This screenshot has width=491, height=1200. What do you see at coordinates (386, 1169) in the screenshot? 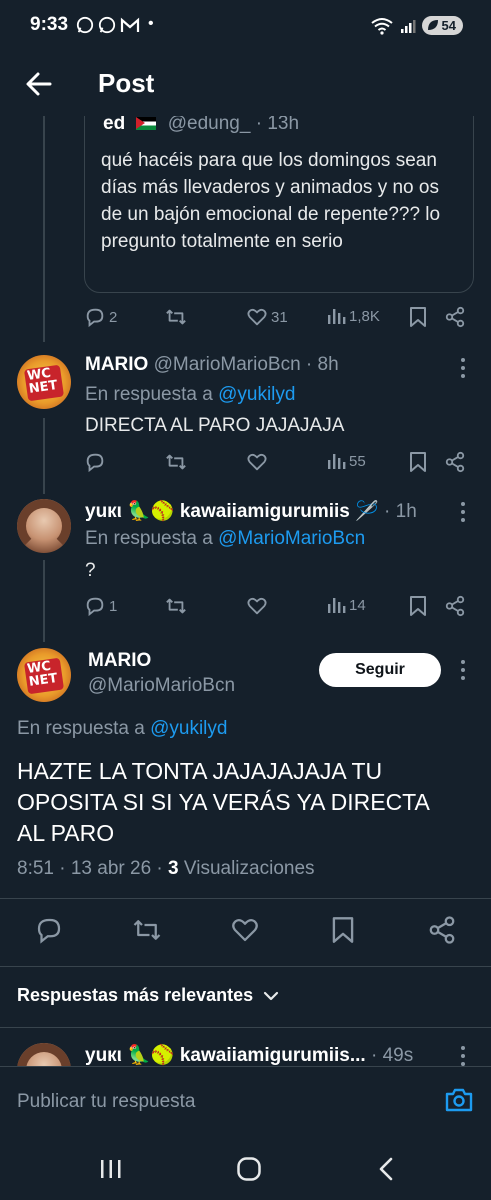
I see `system-back-button` at bounding box center [386, 1169].